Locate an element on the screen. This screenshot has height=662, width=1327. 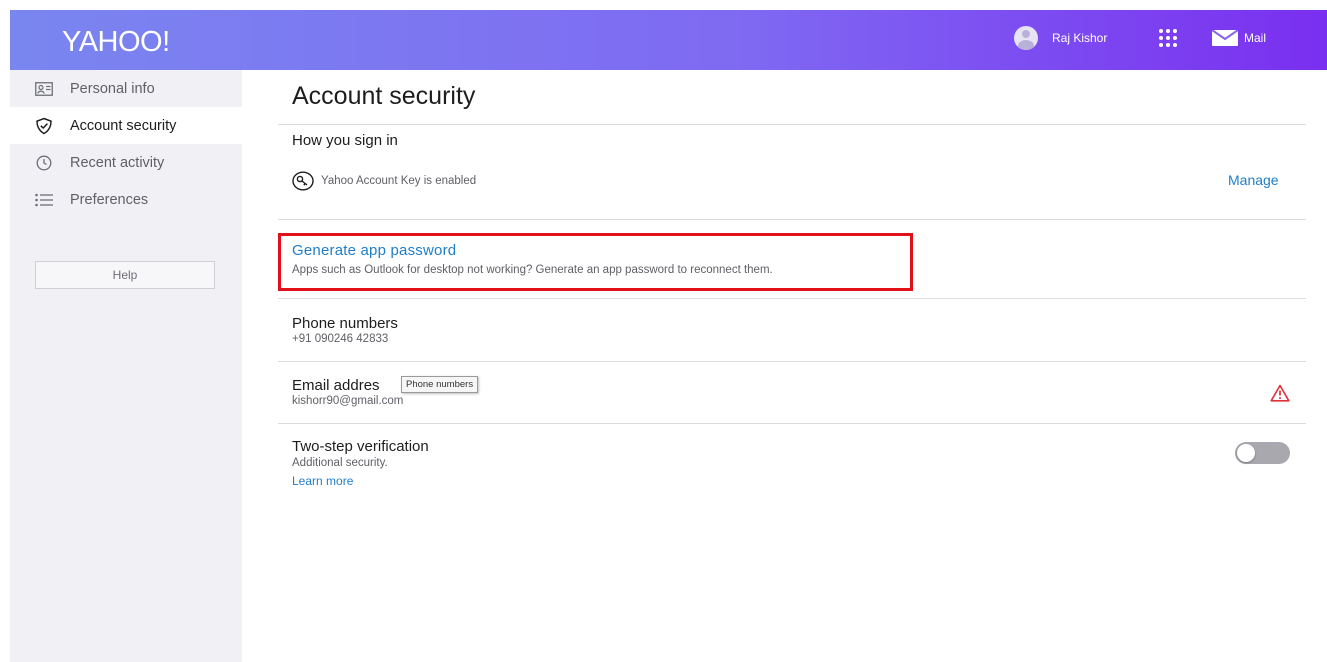
envelope-icon is located at coordinates (1225, 38).